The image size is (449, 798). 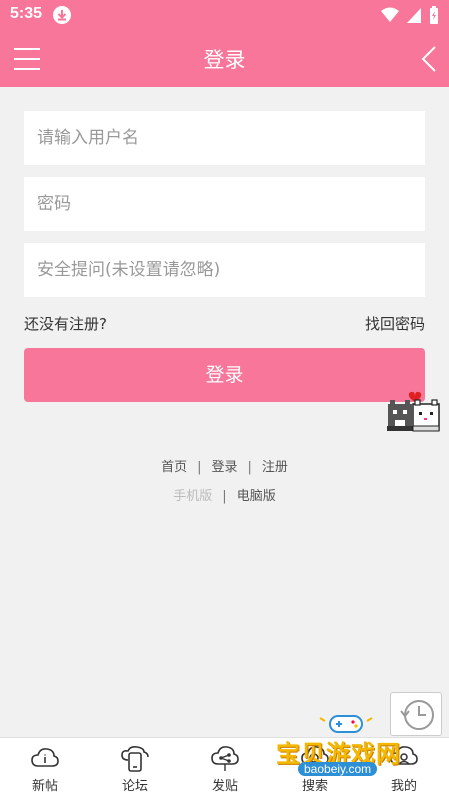 What do you see at coordinates (174, 467) in the screenshot?
I see `footer-link-home: 首页` at bounding box center [174, 467].